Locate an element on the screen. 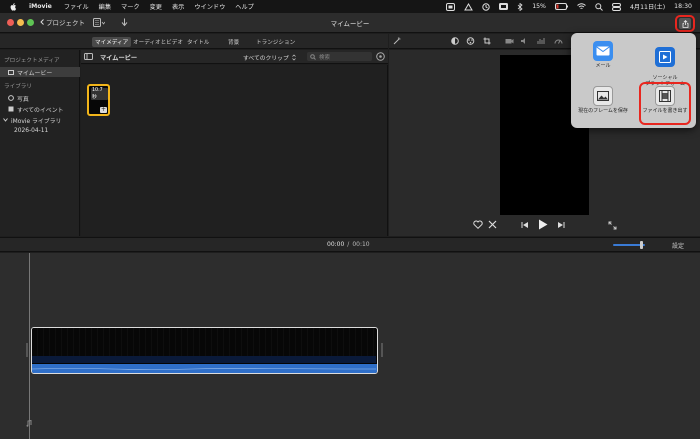 The height and width of the screenshot is (439, 700). section-project-media: プロジェクトメディア is located at coordinates (32, 61).